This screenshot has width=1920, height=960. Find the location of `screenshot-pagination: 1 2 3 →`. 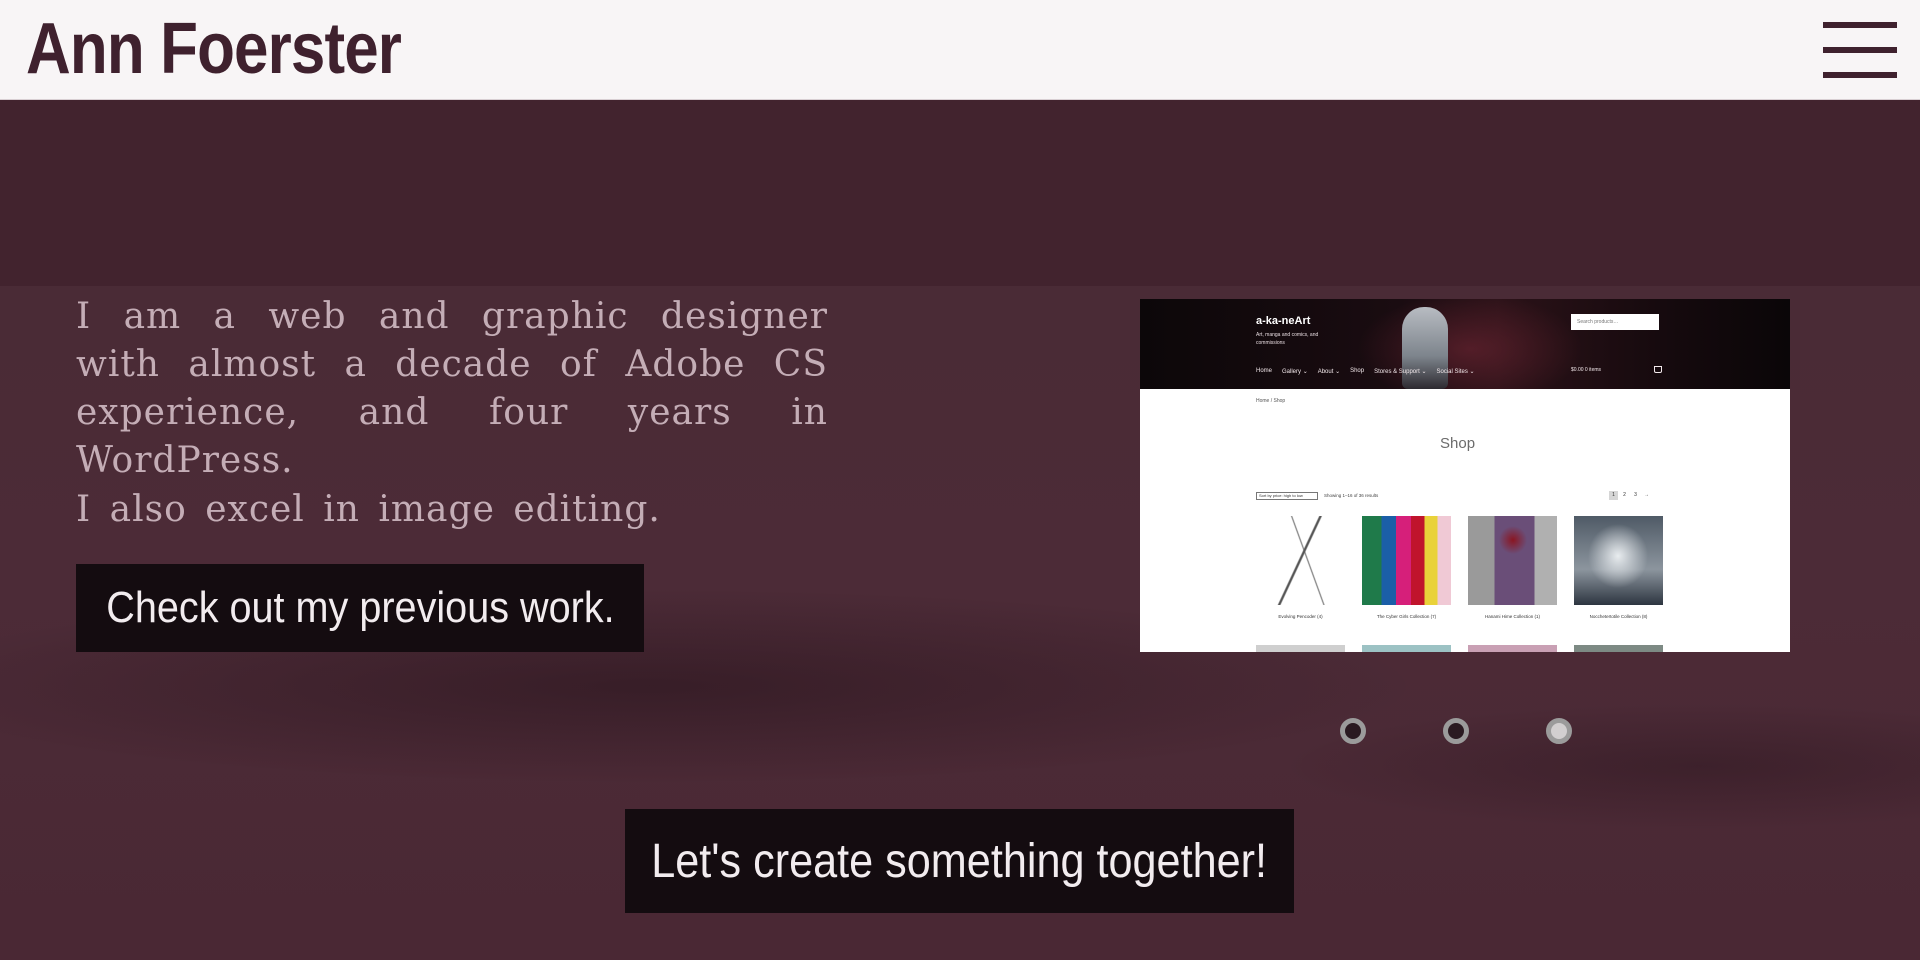

screenshot-pagination: 1 2 3 → is located at coordinates (1630, 495).